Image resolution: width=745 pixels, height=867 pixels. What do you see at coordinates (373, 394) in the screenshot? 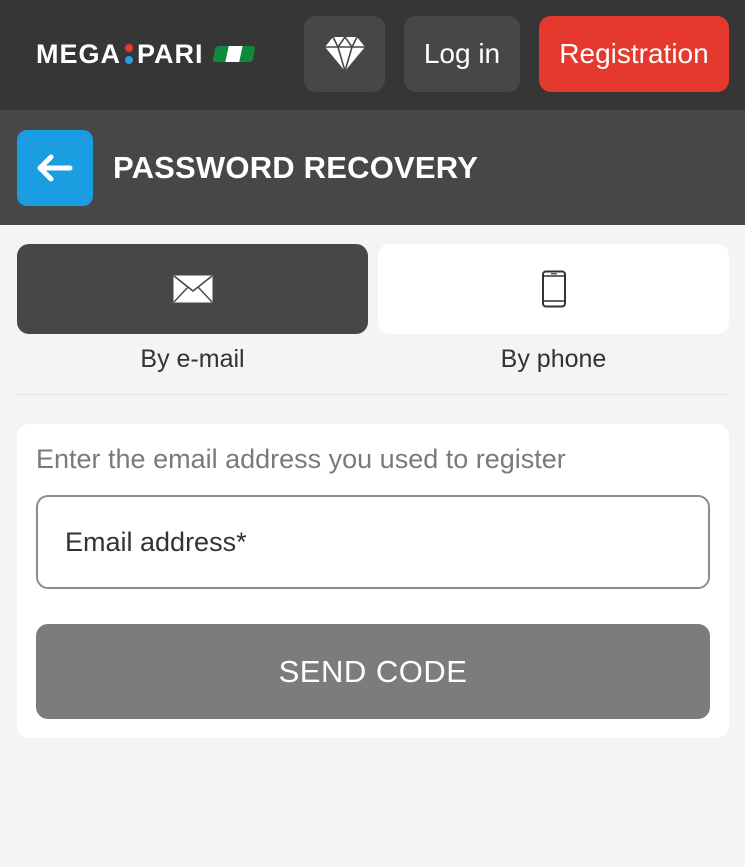
I see `divider` at bounding box center [373, 394].